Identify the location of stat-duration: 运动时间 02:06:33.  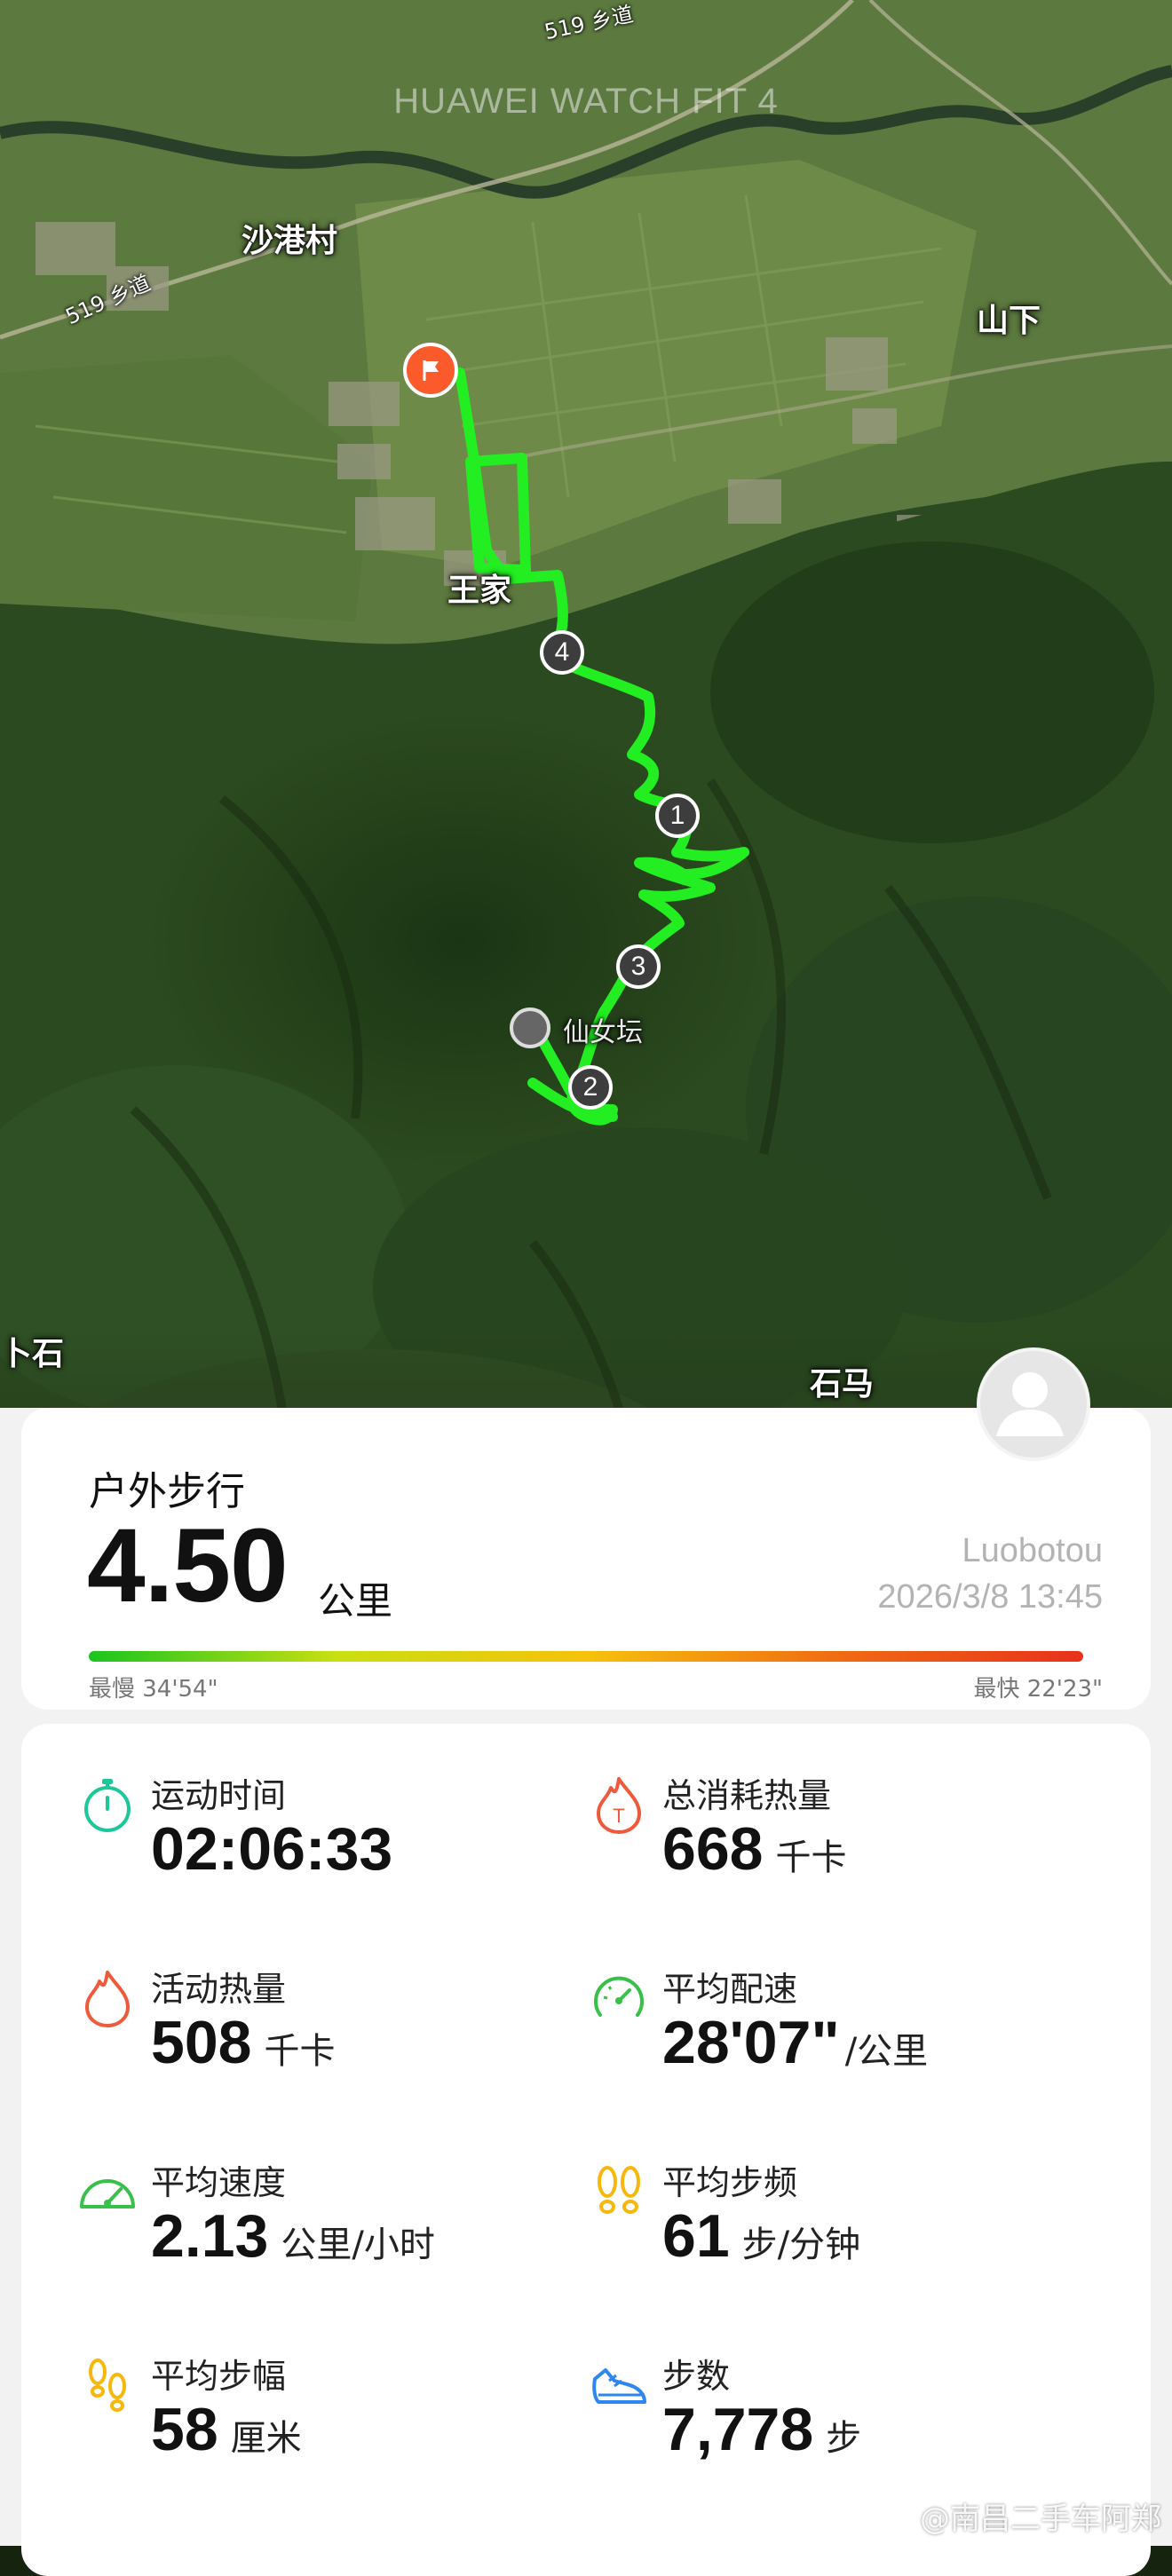
(325, 1857).